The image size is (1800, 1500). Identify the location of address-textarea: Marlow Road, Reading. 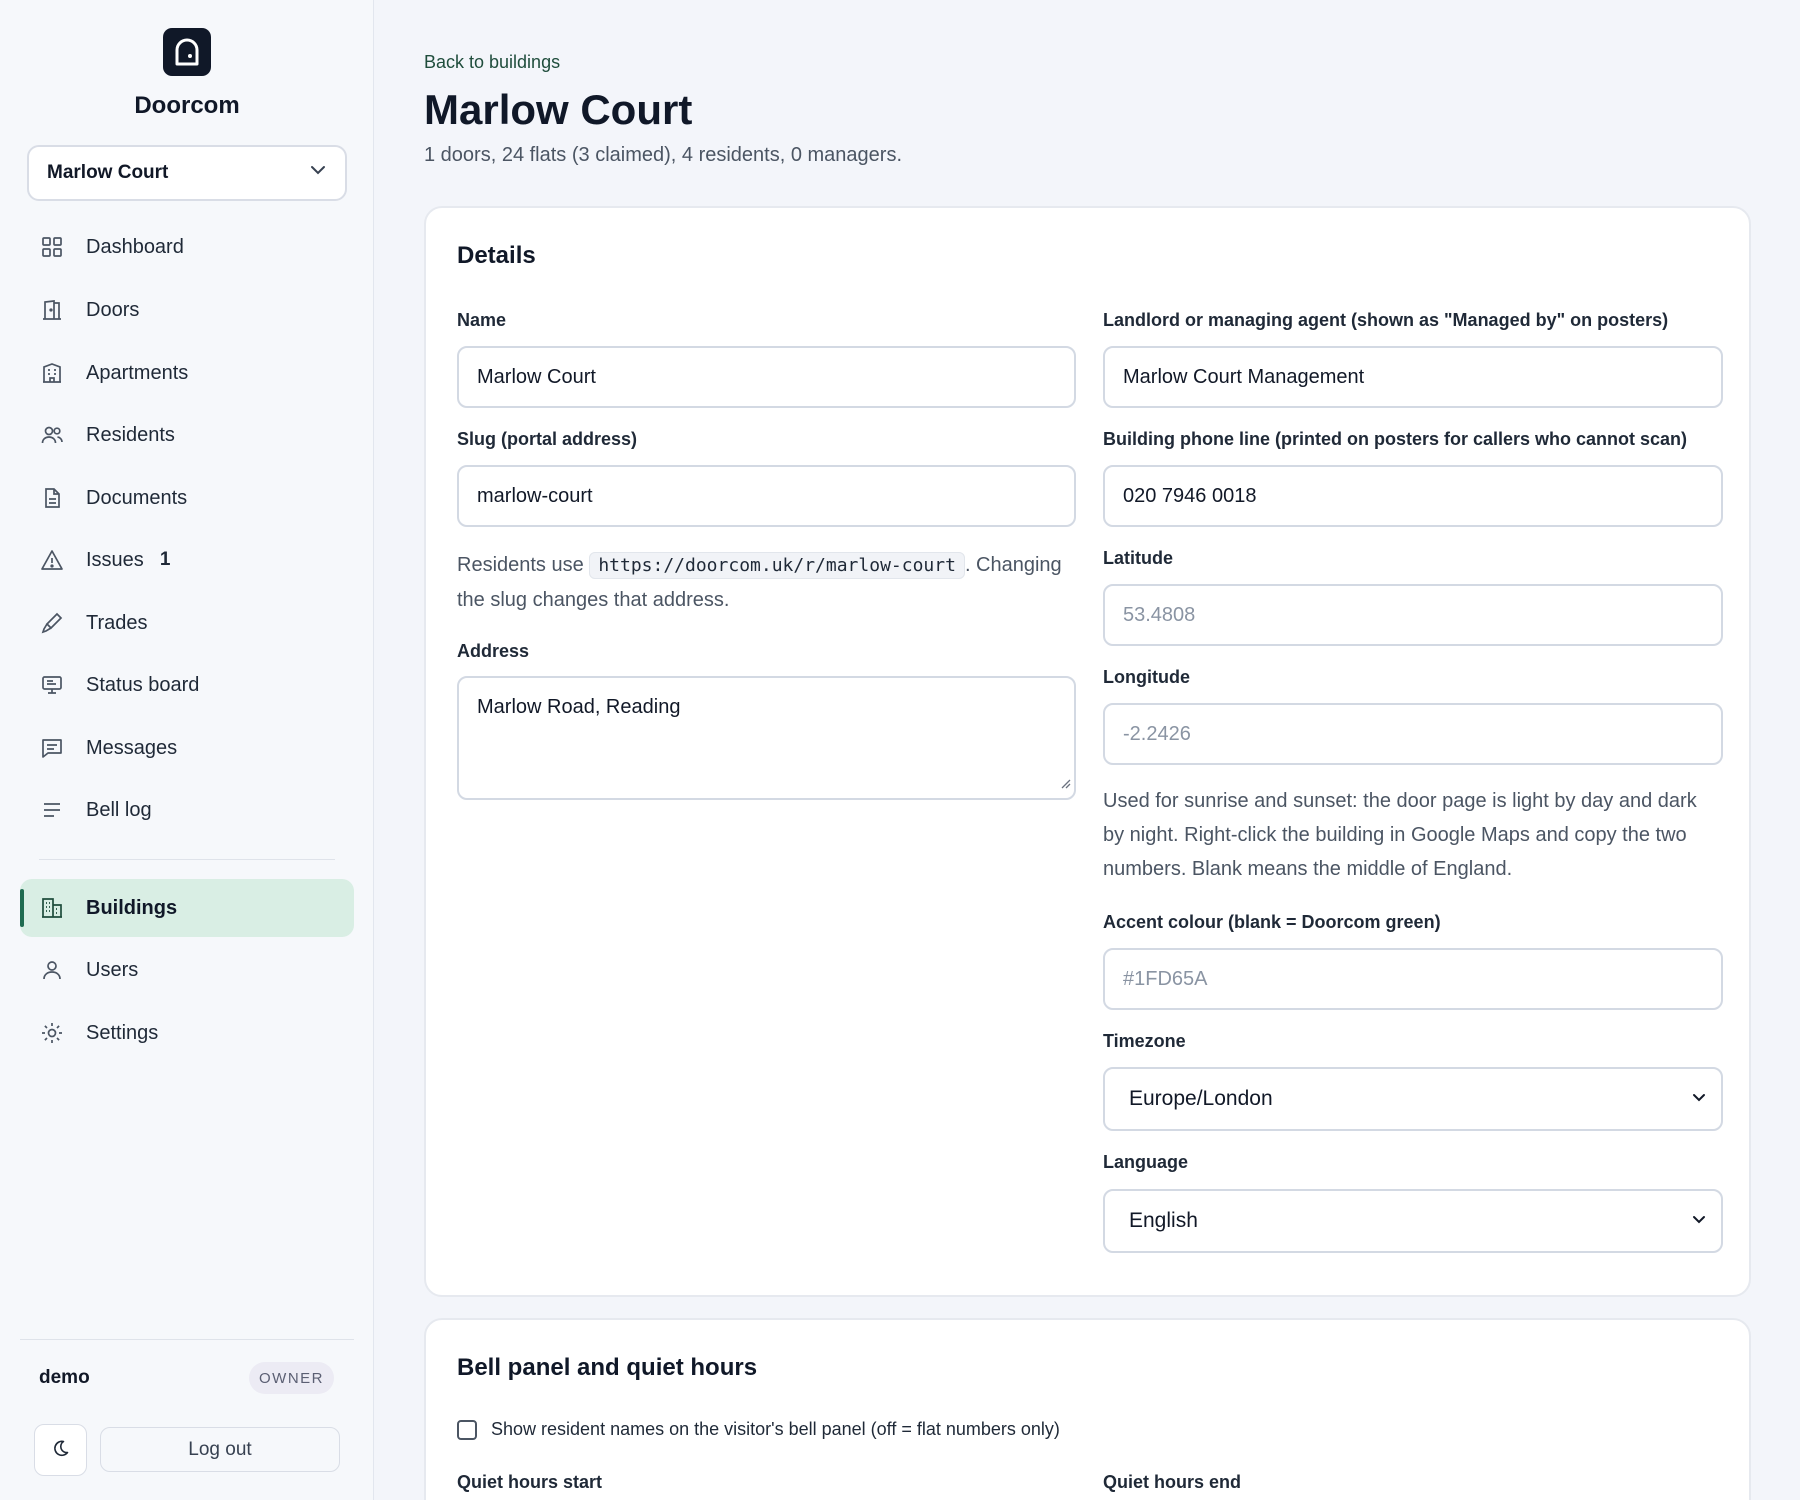
(766, 738).